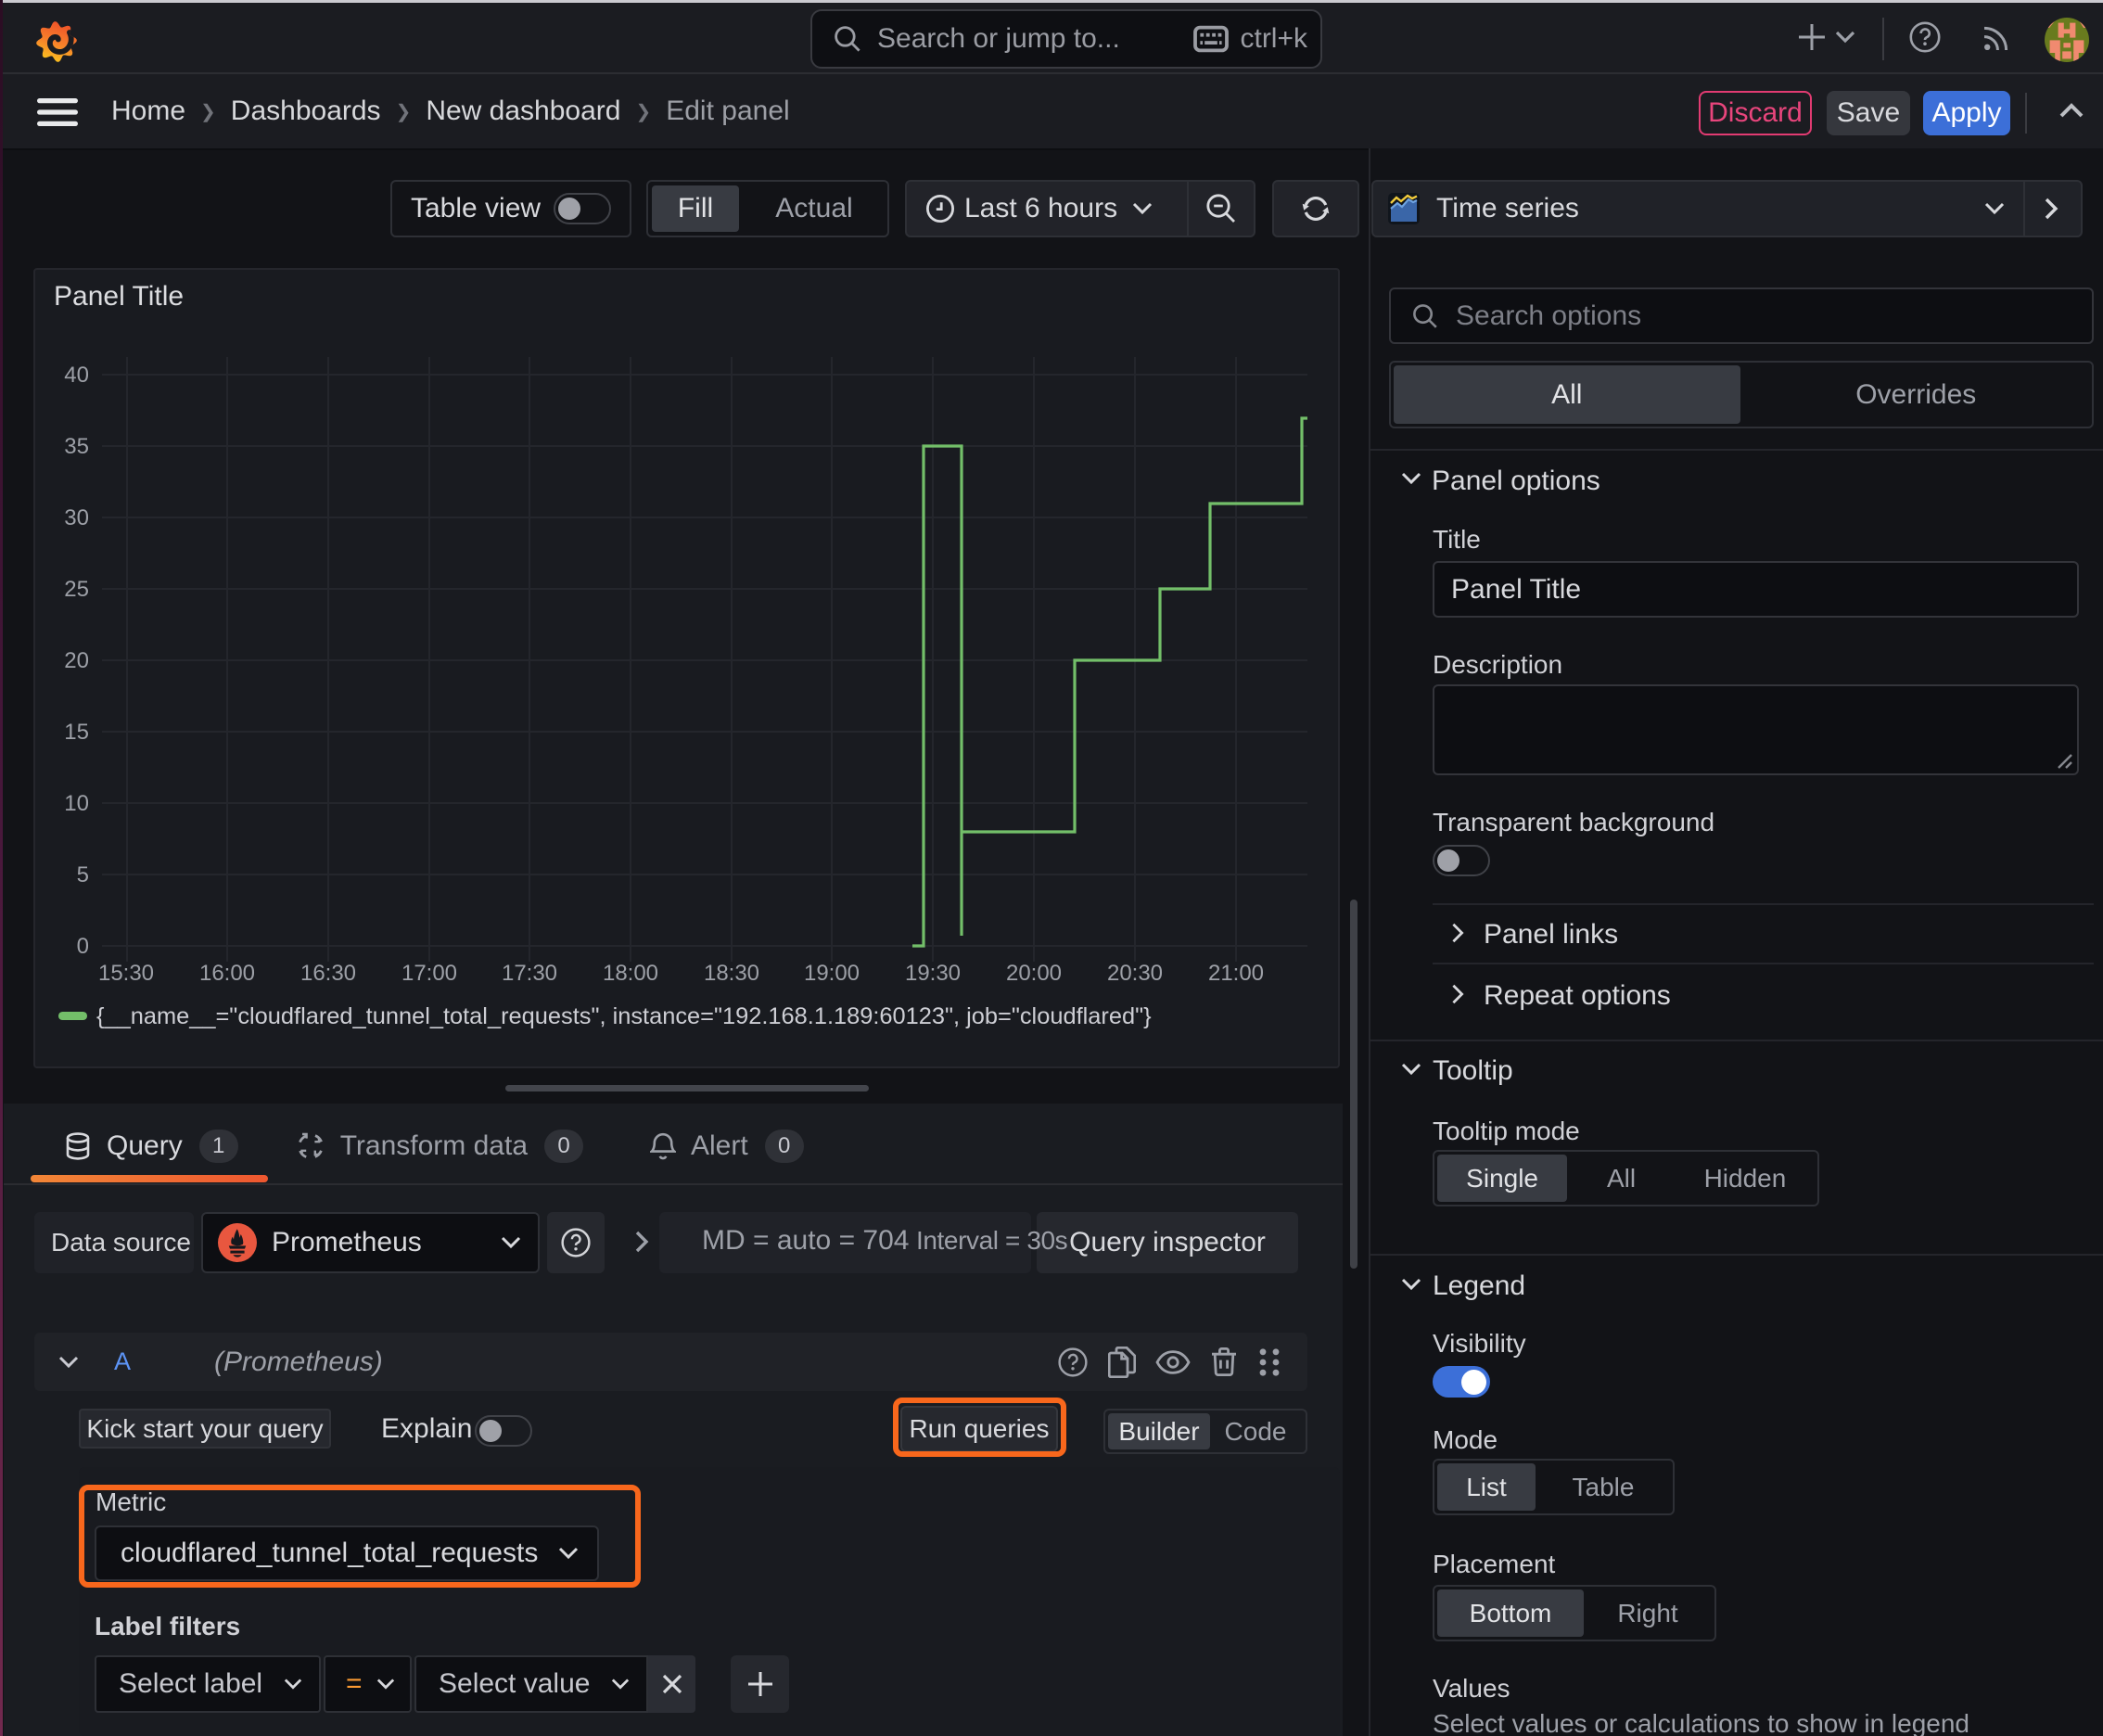 This screenshot has width=2103, height=1736. I want to click on svg-text: 20:00, so click(1034, 973).